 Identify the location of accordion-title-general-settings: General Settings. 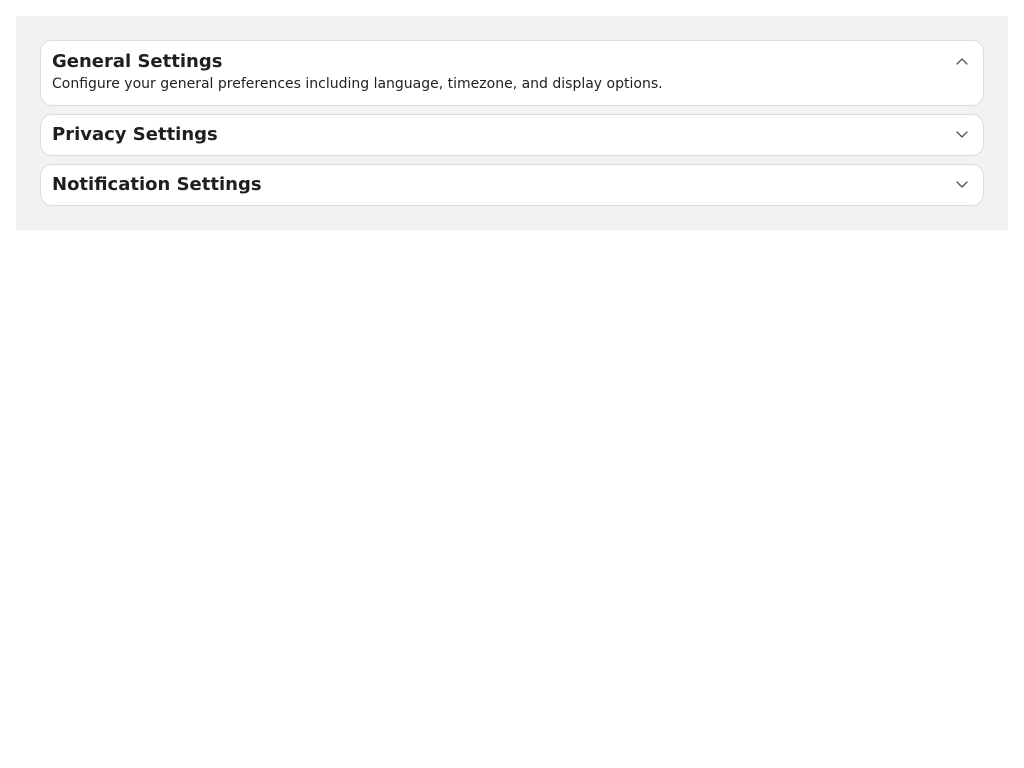
(137, 62).